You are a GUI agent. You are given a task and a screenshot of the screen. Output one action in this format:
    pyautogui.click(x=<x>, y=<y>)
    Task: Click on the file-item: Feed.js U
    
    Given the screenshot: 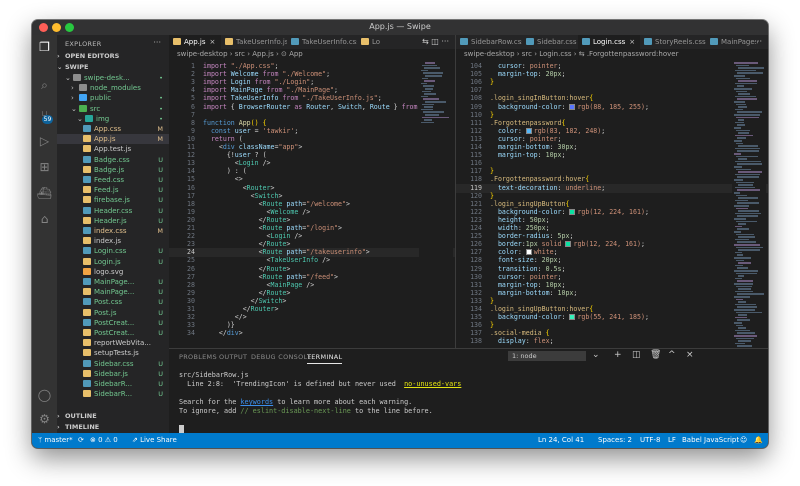 What is the action you would take?
    pyautogui.click(x=113, y=190)
    